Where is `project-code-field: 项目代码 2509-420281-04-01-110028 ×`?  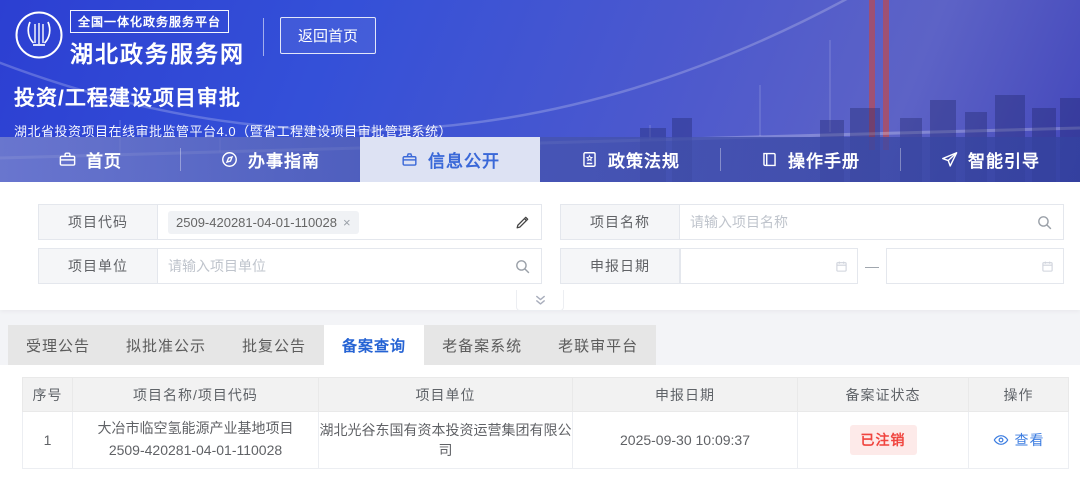
project-code-field: 项目代码 2509-420281-04-01-110028 × is located at coordinates (290, 222).